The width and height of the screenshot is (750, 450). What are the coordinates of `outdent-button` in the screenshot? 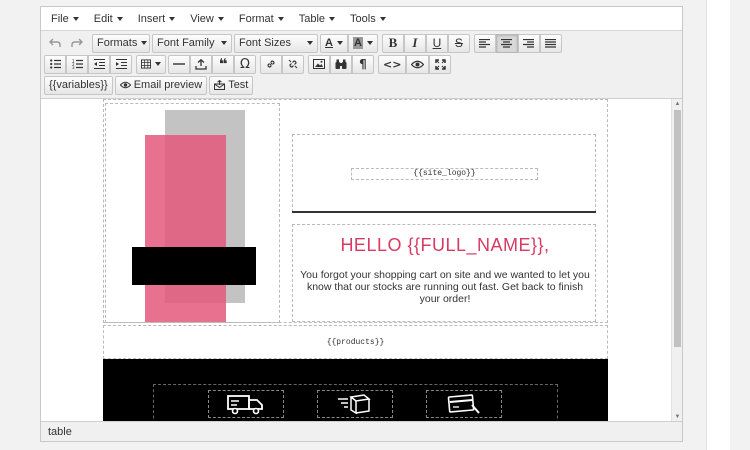 It's located at (99, 64).